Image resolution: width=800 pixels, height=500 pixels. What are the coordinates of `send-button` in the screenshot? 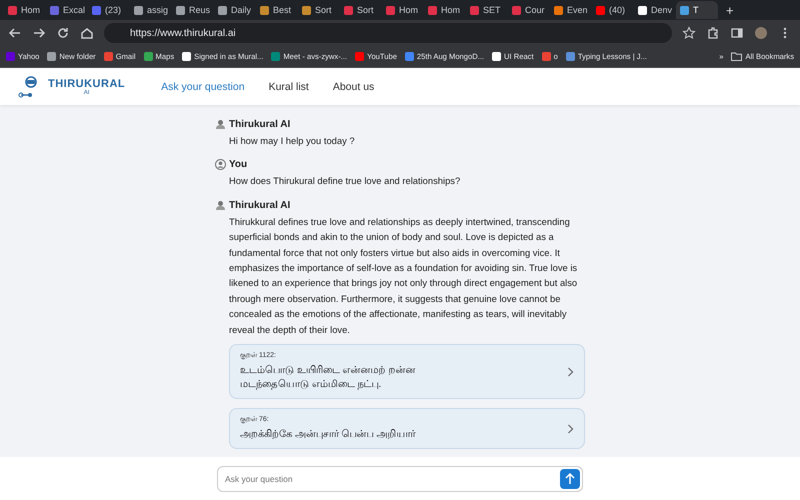 It's located at (570, 478).